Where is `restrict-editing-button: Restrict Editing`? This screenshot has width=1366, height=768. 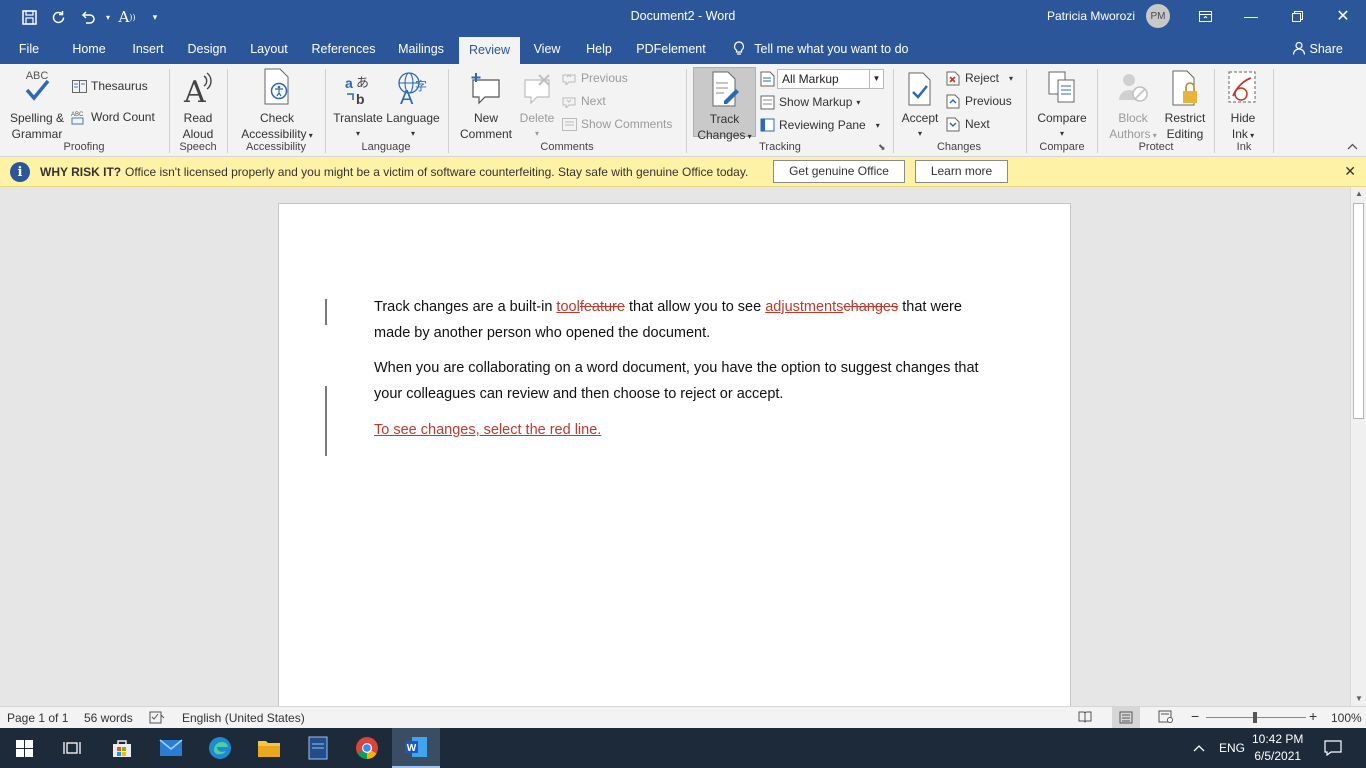
restrict-editing-button: Restrict Editing is located at coordinates (1185, 105).